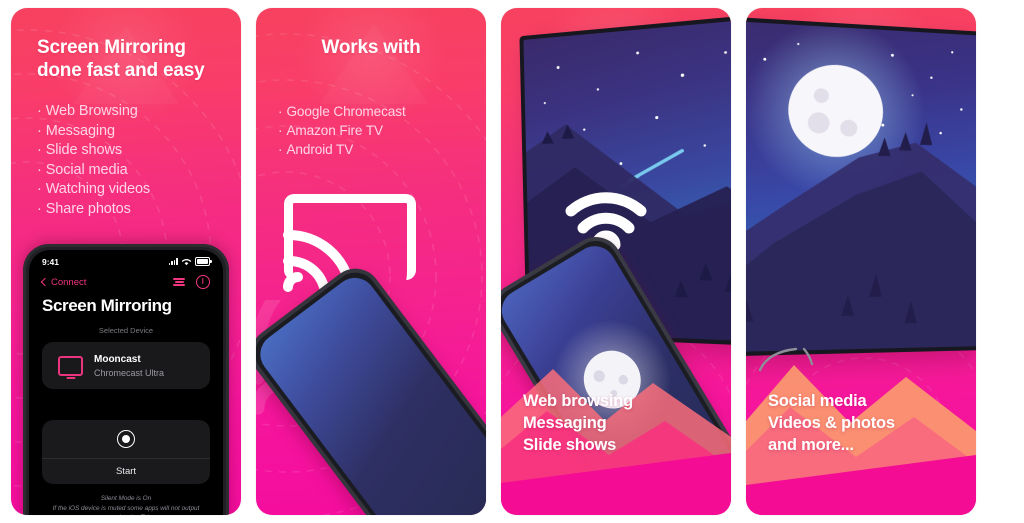 The width and height of the screenshot is (1024, 523). I want to click on start-button: Start, so click(126, 471).